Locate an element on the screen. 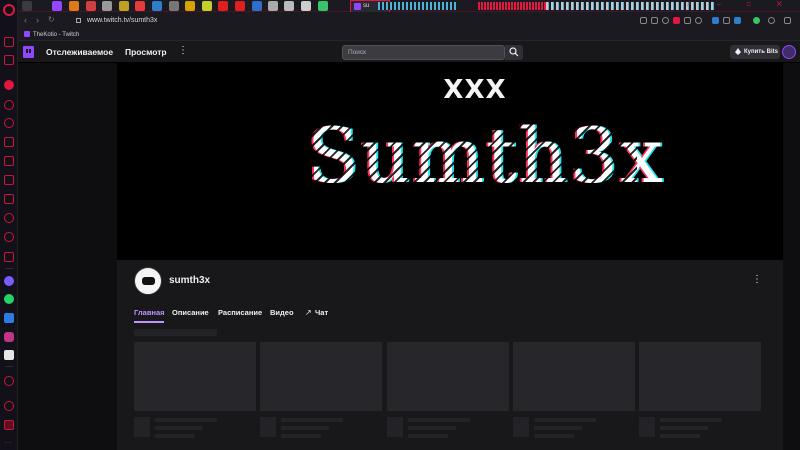 The height and width of the screenshot is (450, 800). nav-following: Отслеживаемое is located at coordinates (79, 52).